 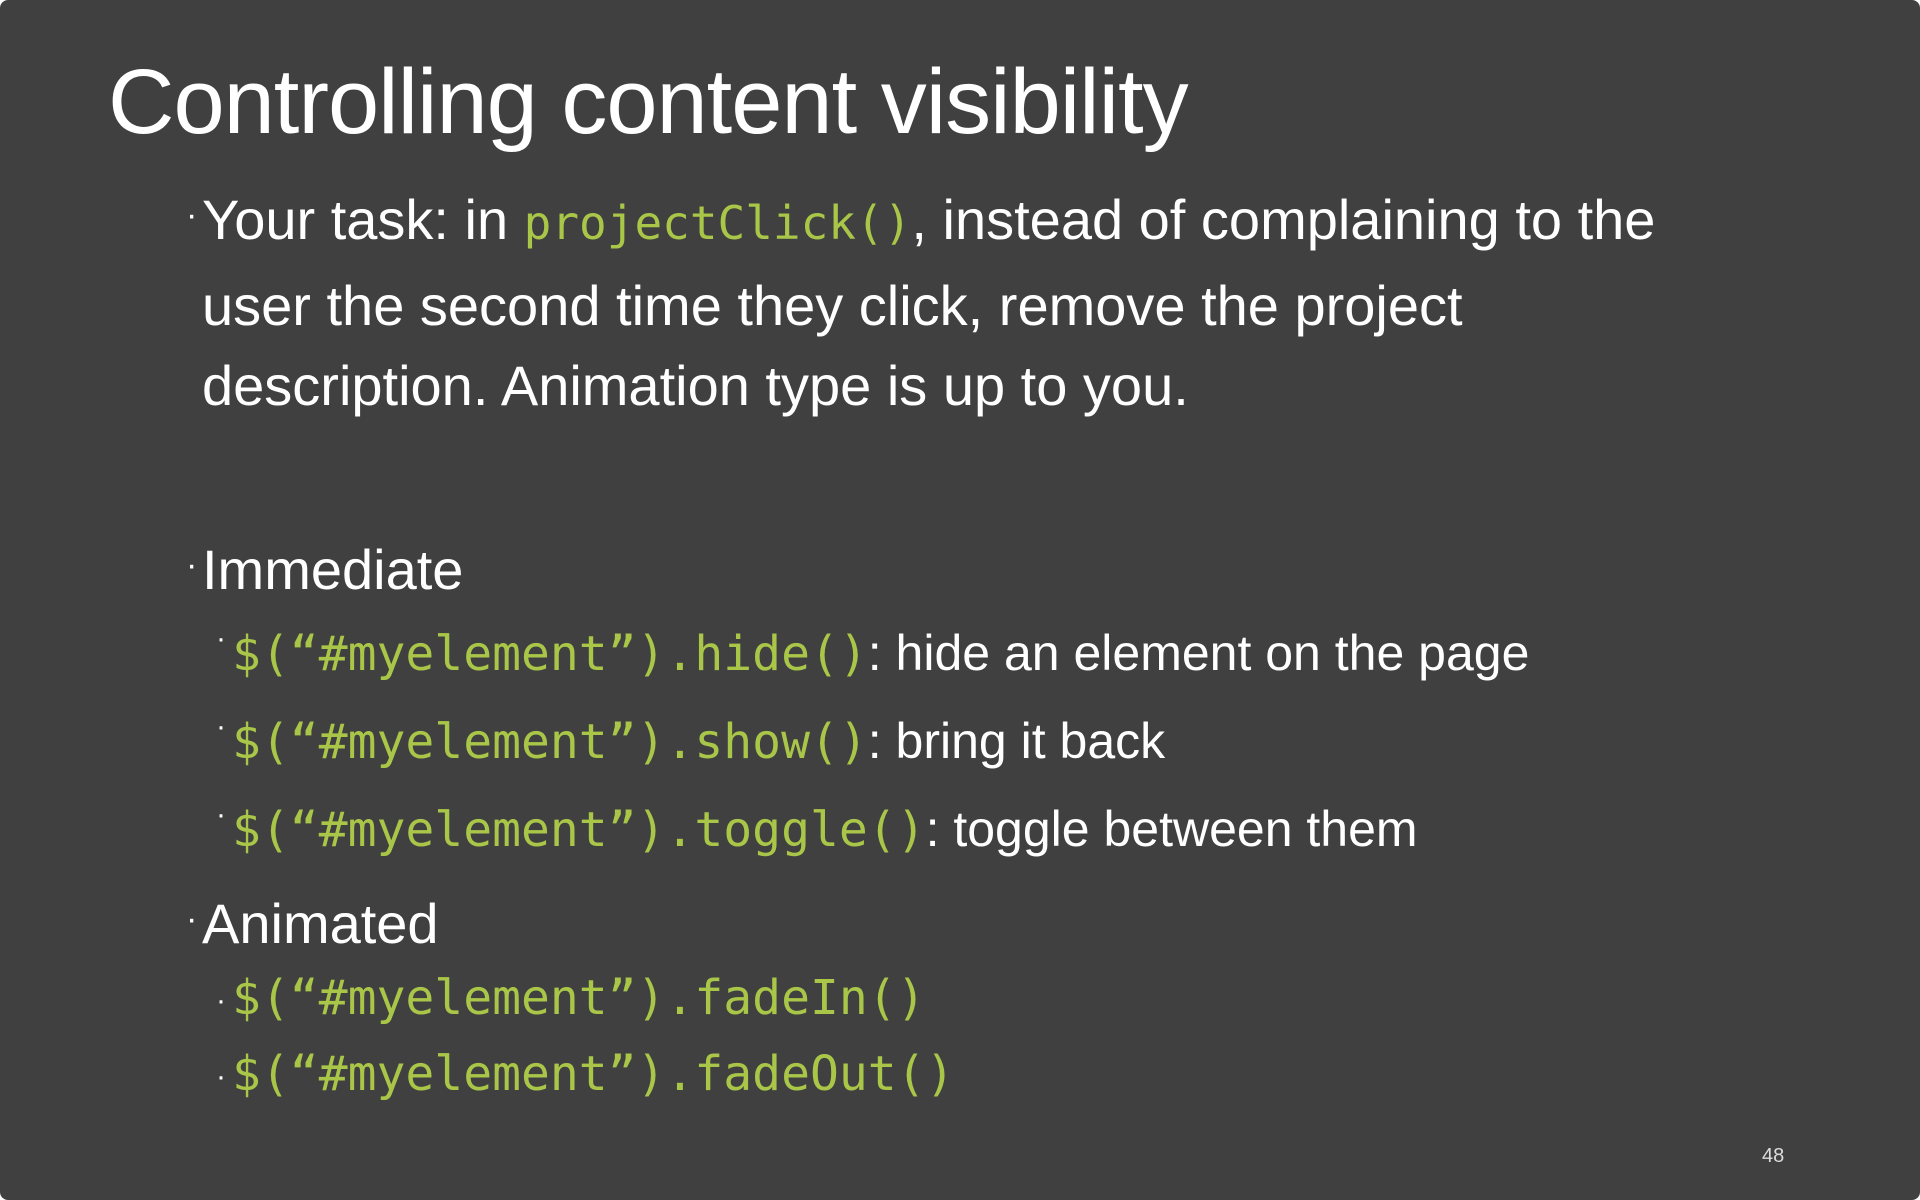 I want to click on code-hide: $(“#myelement”).hide(), so click(x=550, y=654).